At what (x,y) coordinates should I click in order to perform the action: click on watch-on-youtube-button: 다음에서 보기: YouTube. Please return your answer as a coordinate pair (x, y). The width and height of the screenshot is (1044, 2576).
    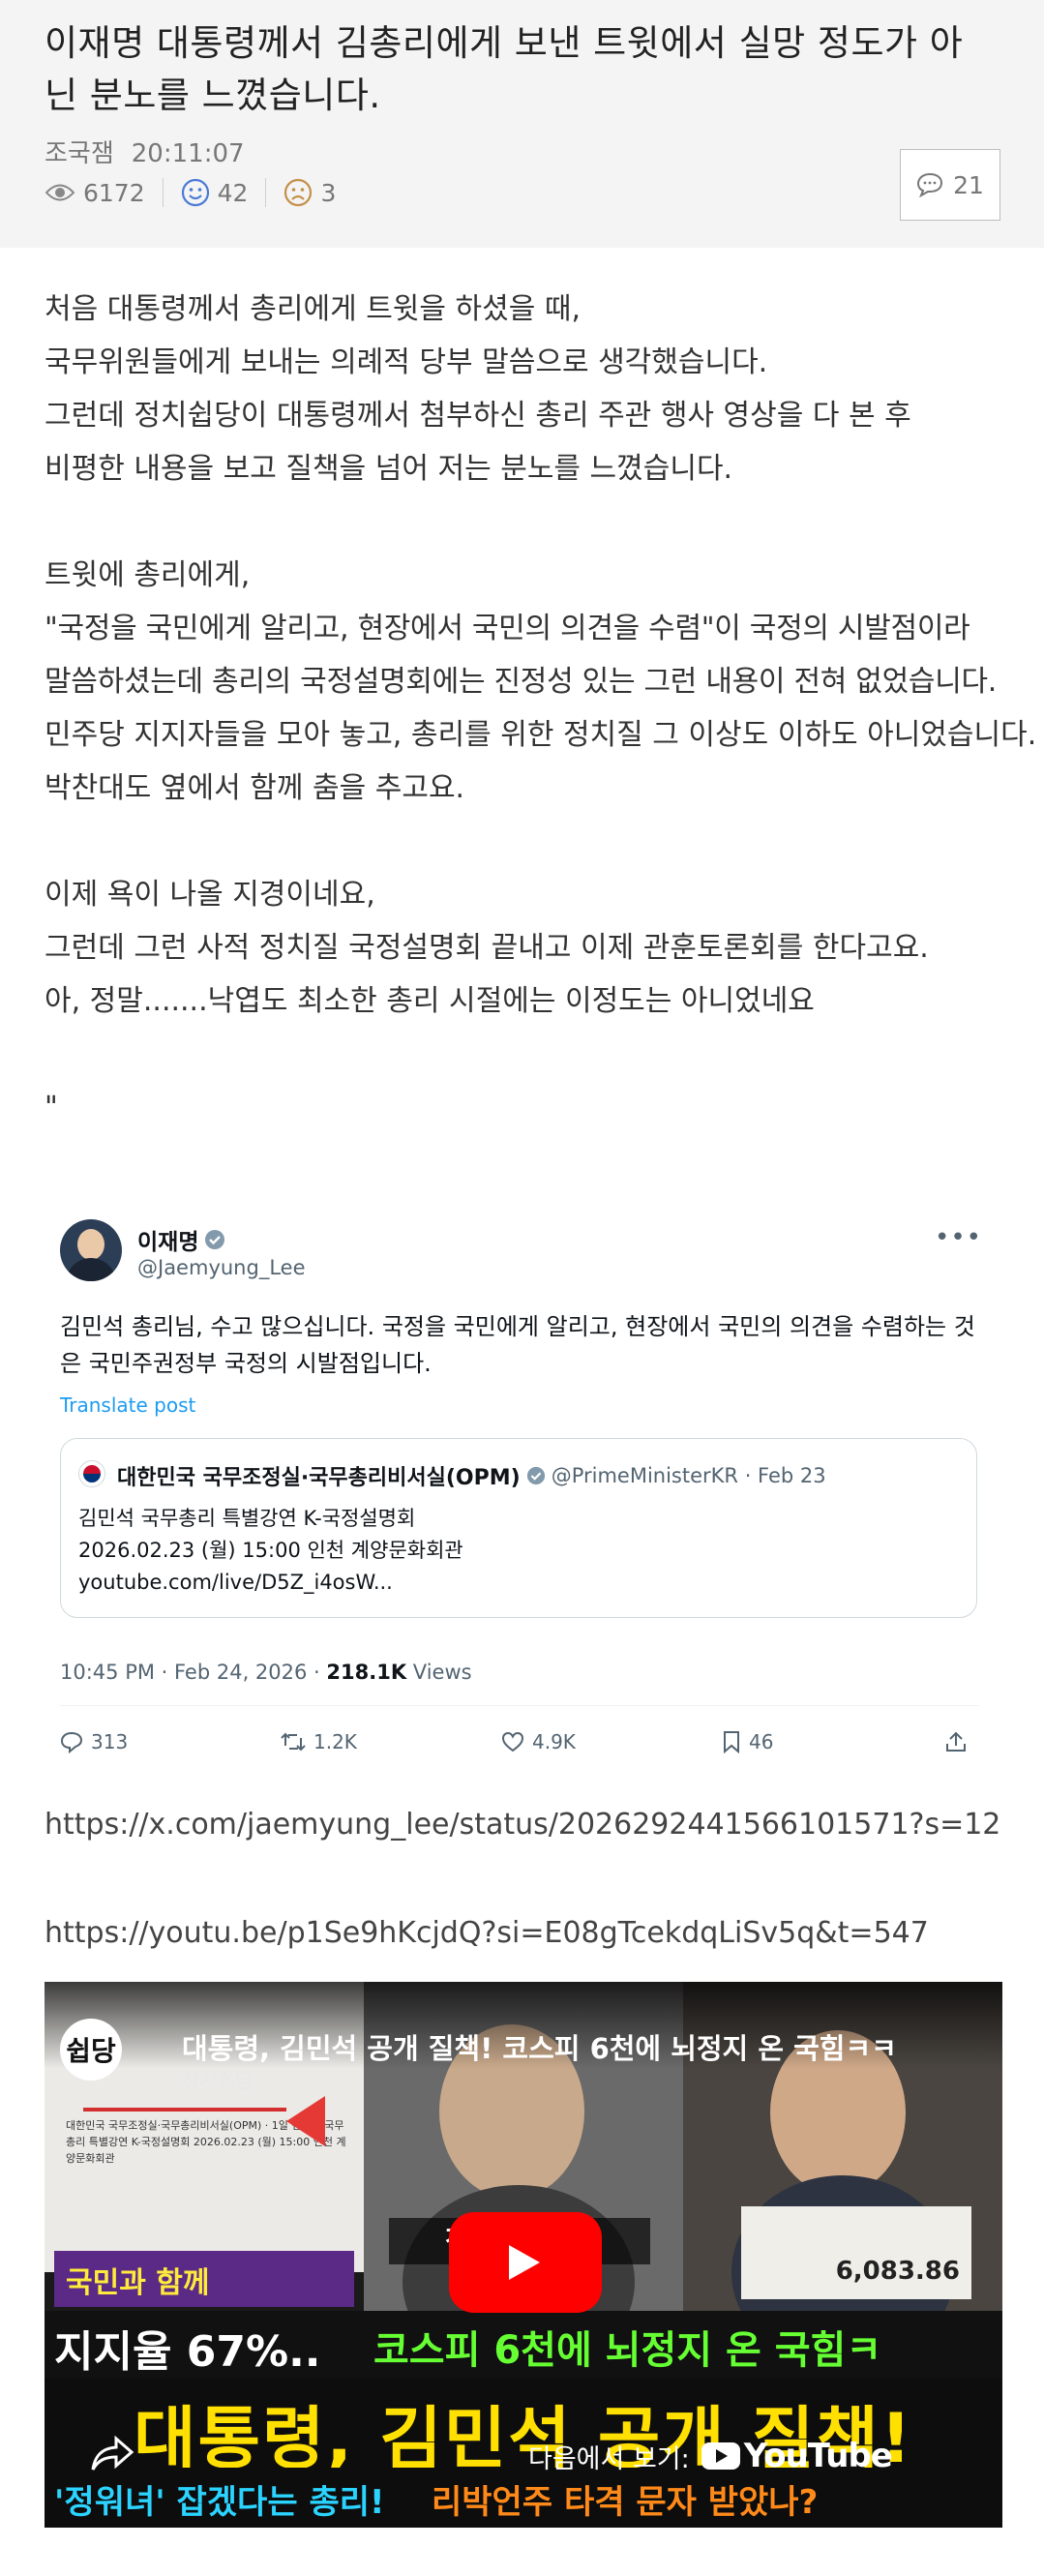
    Looking at the image, I should click on (755, 2456).